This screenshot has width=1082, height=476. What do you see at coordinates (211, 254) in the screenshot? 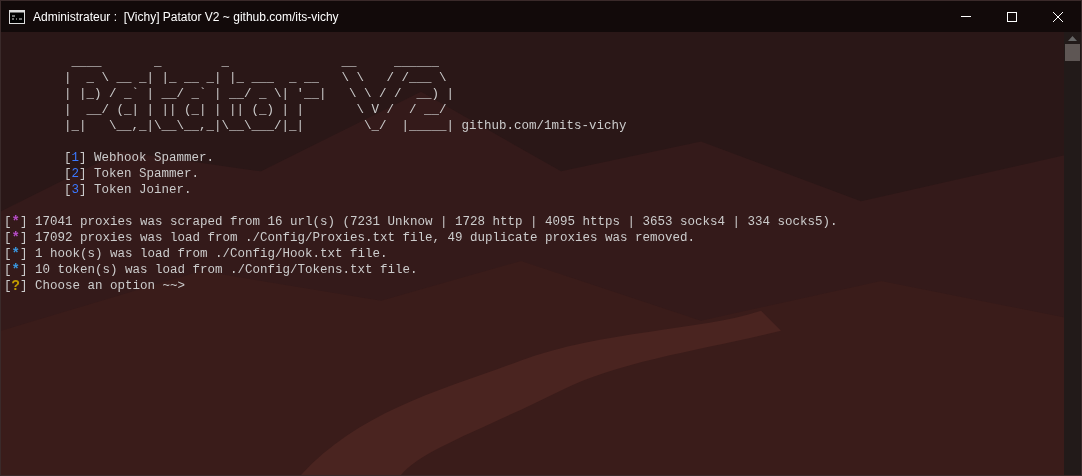
I see `log-message: 1 hook(s) was load from ./Config/Hook.txt file.` at bounding box center [211, 254].